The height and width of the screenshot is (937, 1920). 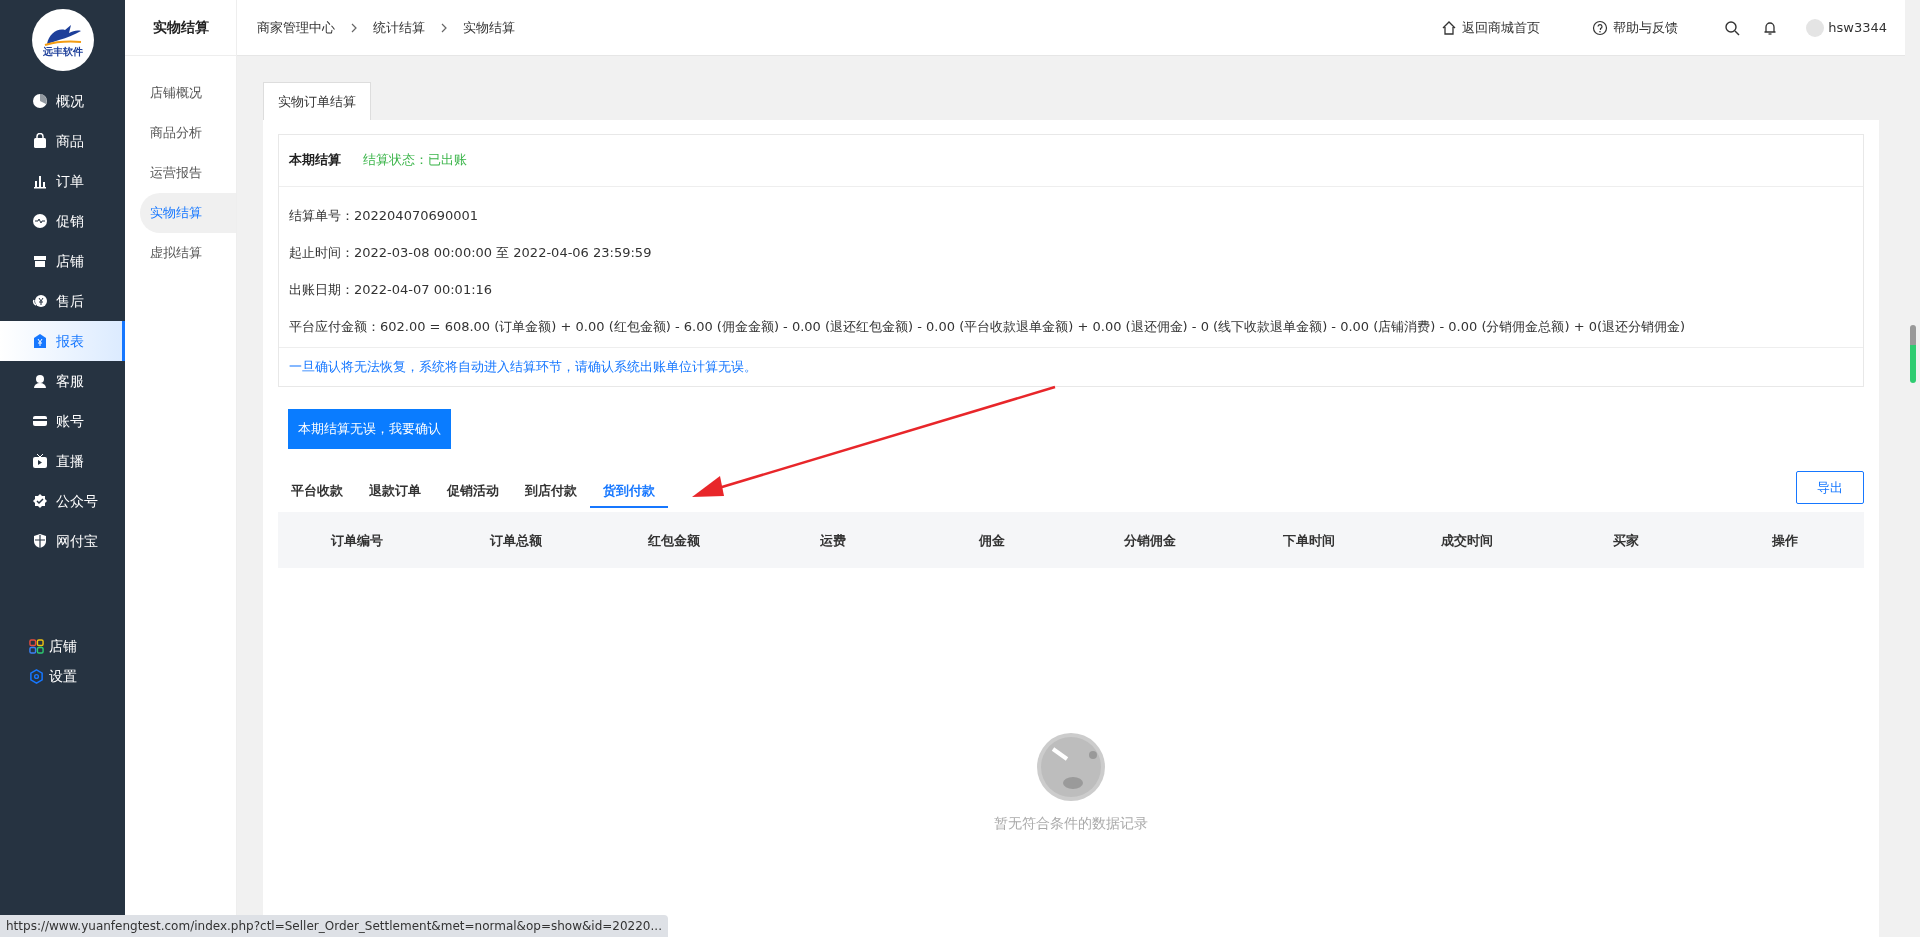 I want to click on export-button: 导出, so click(x=1830, y=487).